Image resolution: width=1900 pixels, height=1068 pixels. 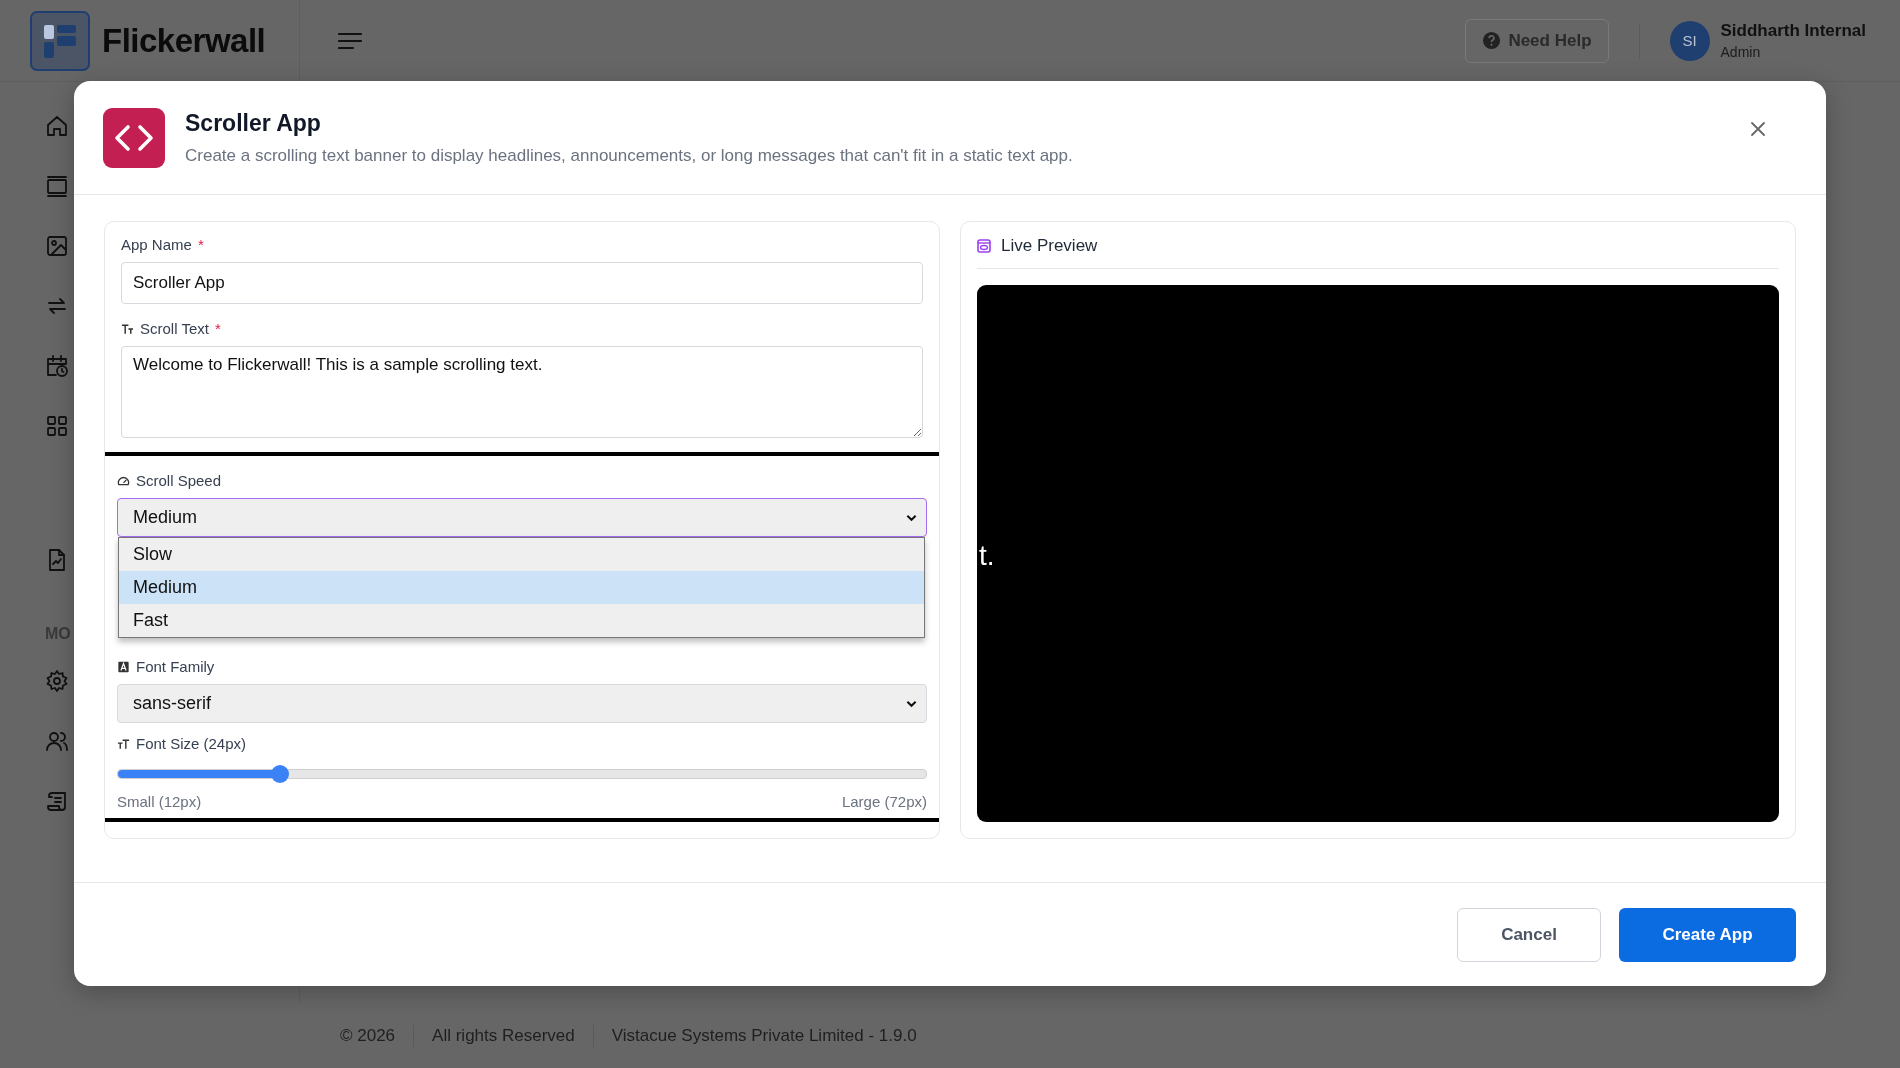 What do you see at coordinates (57, 366) in the screenshot?
I see `calendar-icon` at bounding box center [57, 366].